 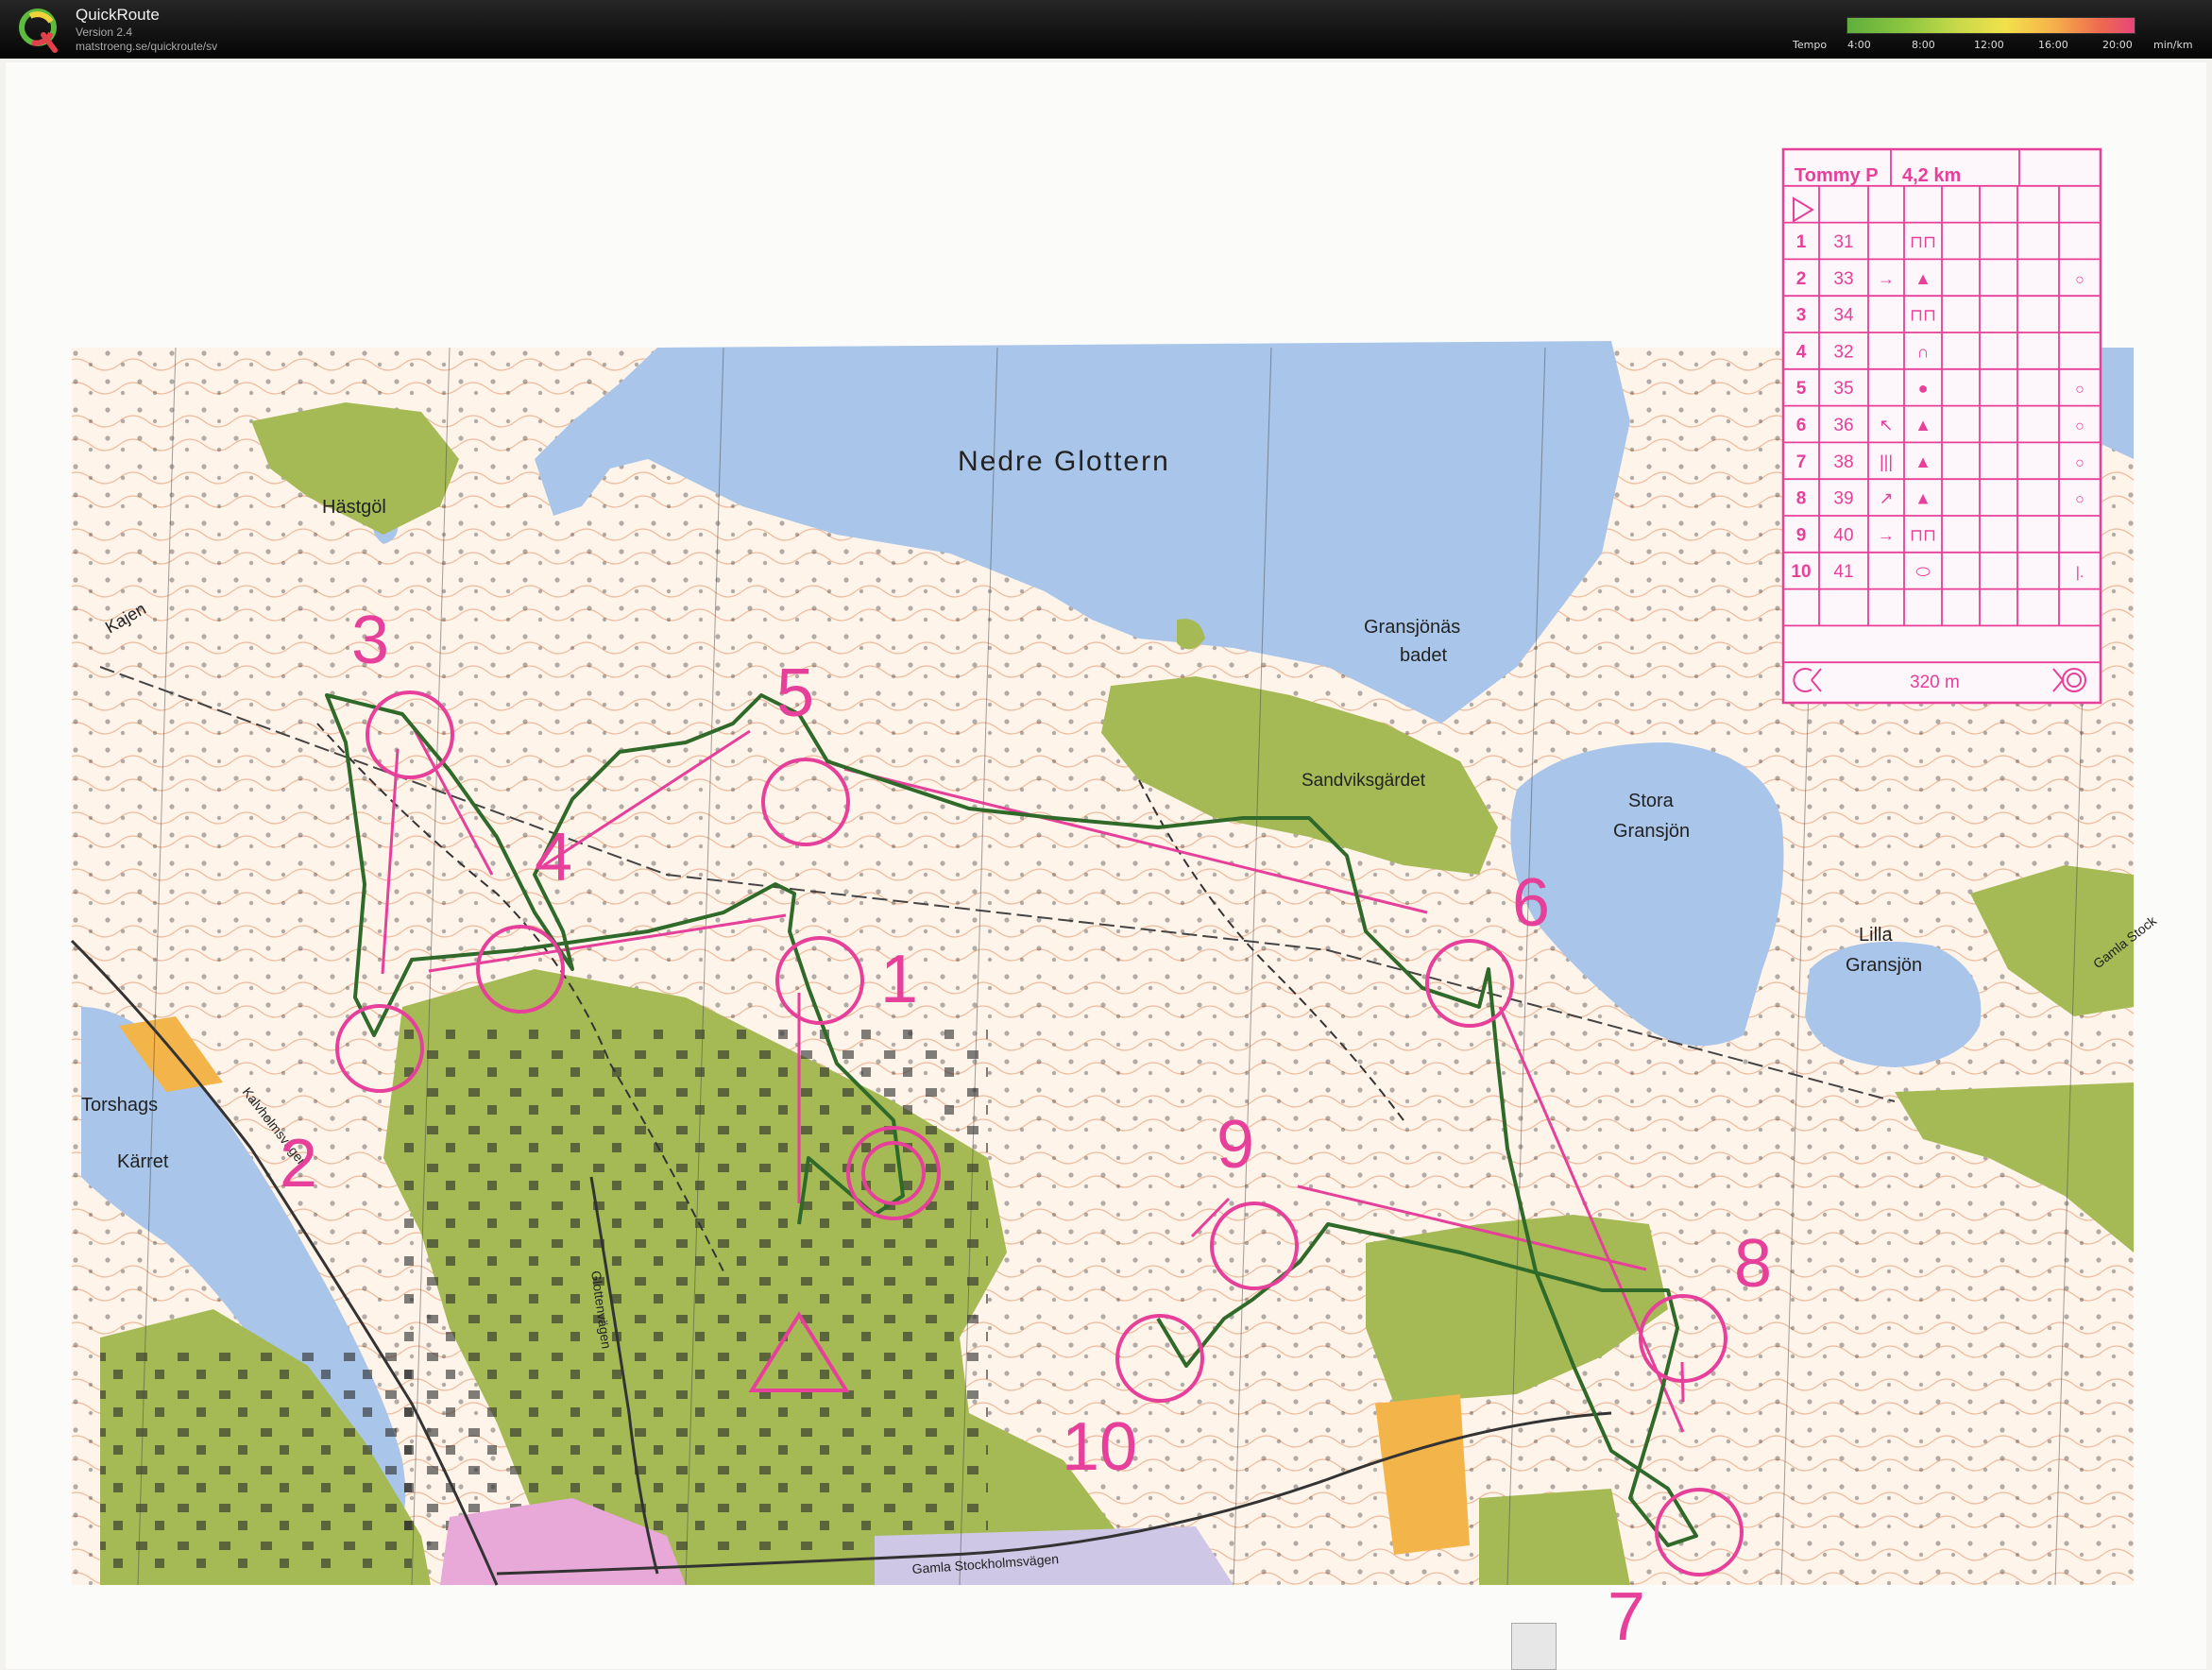 I want to click on houses-texture-west, so click(x=256, y=1460).